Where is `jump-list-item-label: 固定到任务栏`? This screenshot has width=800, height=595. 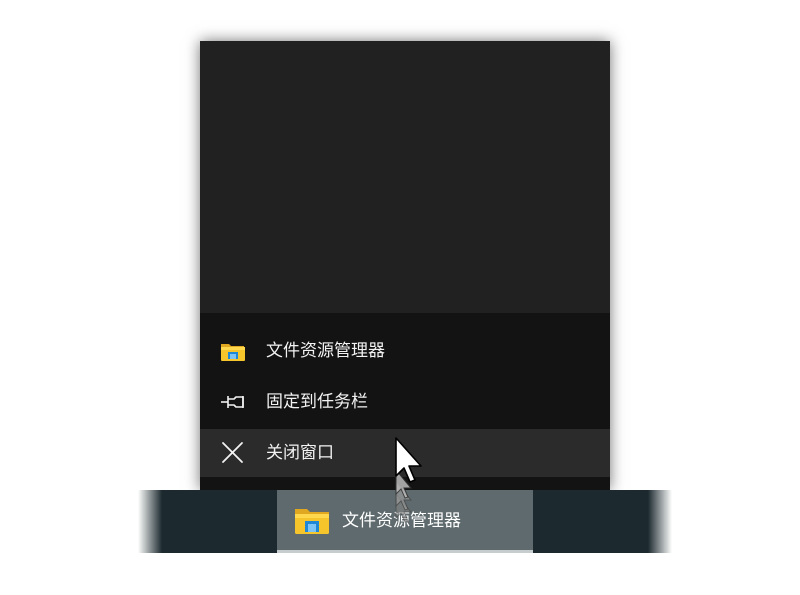 jump-list-item-label: 固定到任务栏 is located at coordinates (317, 402).